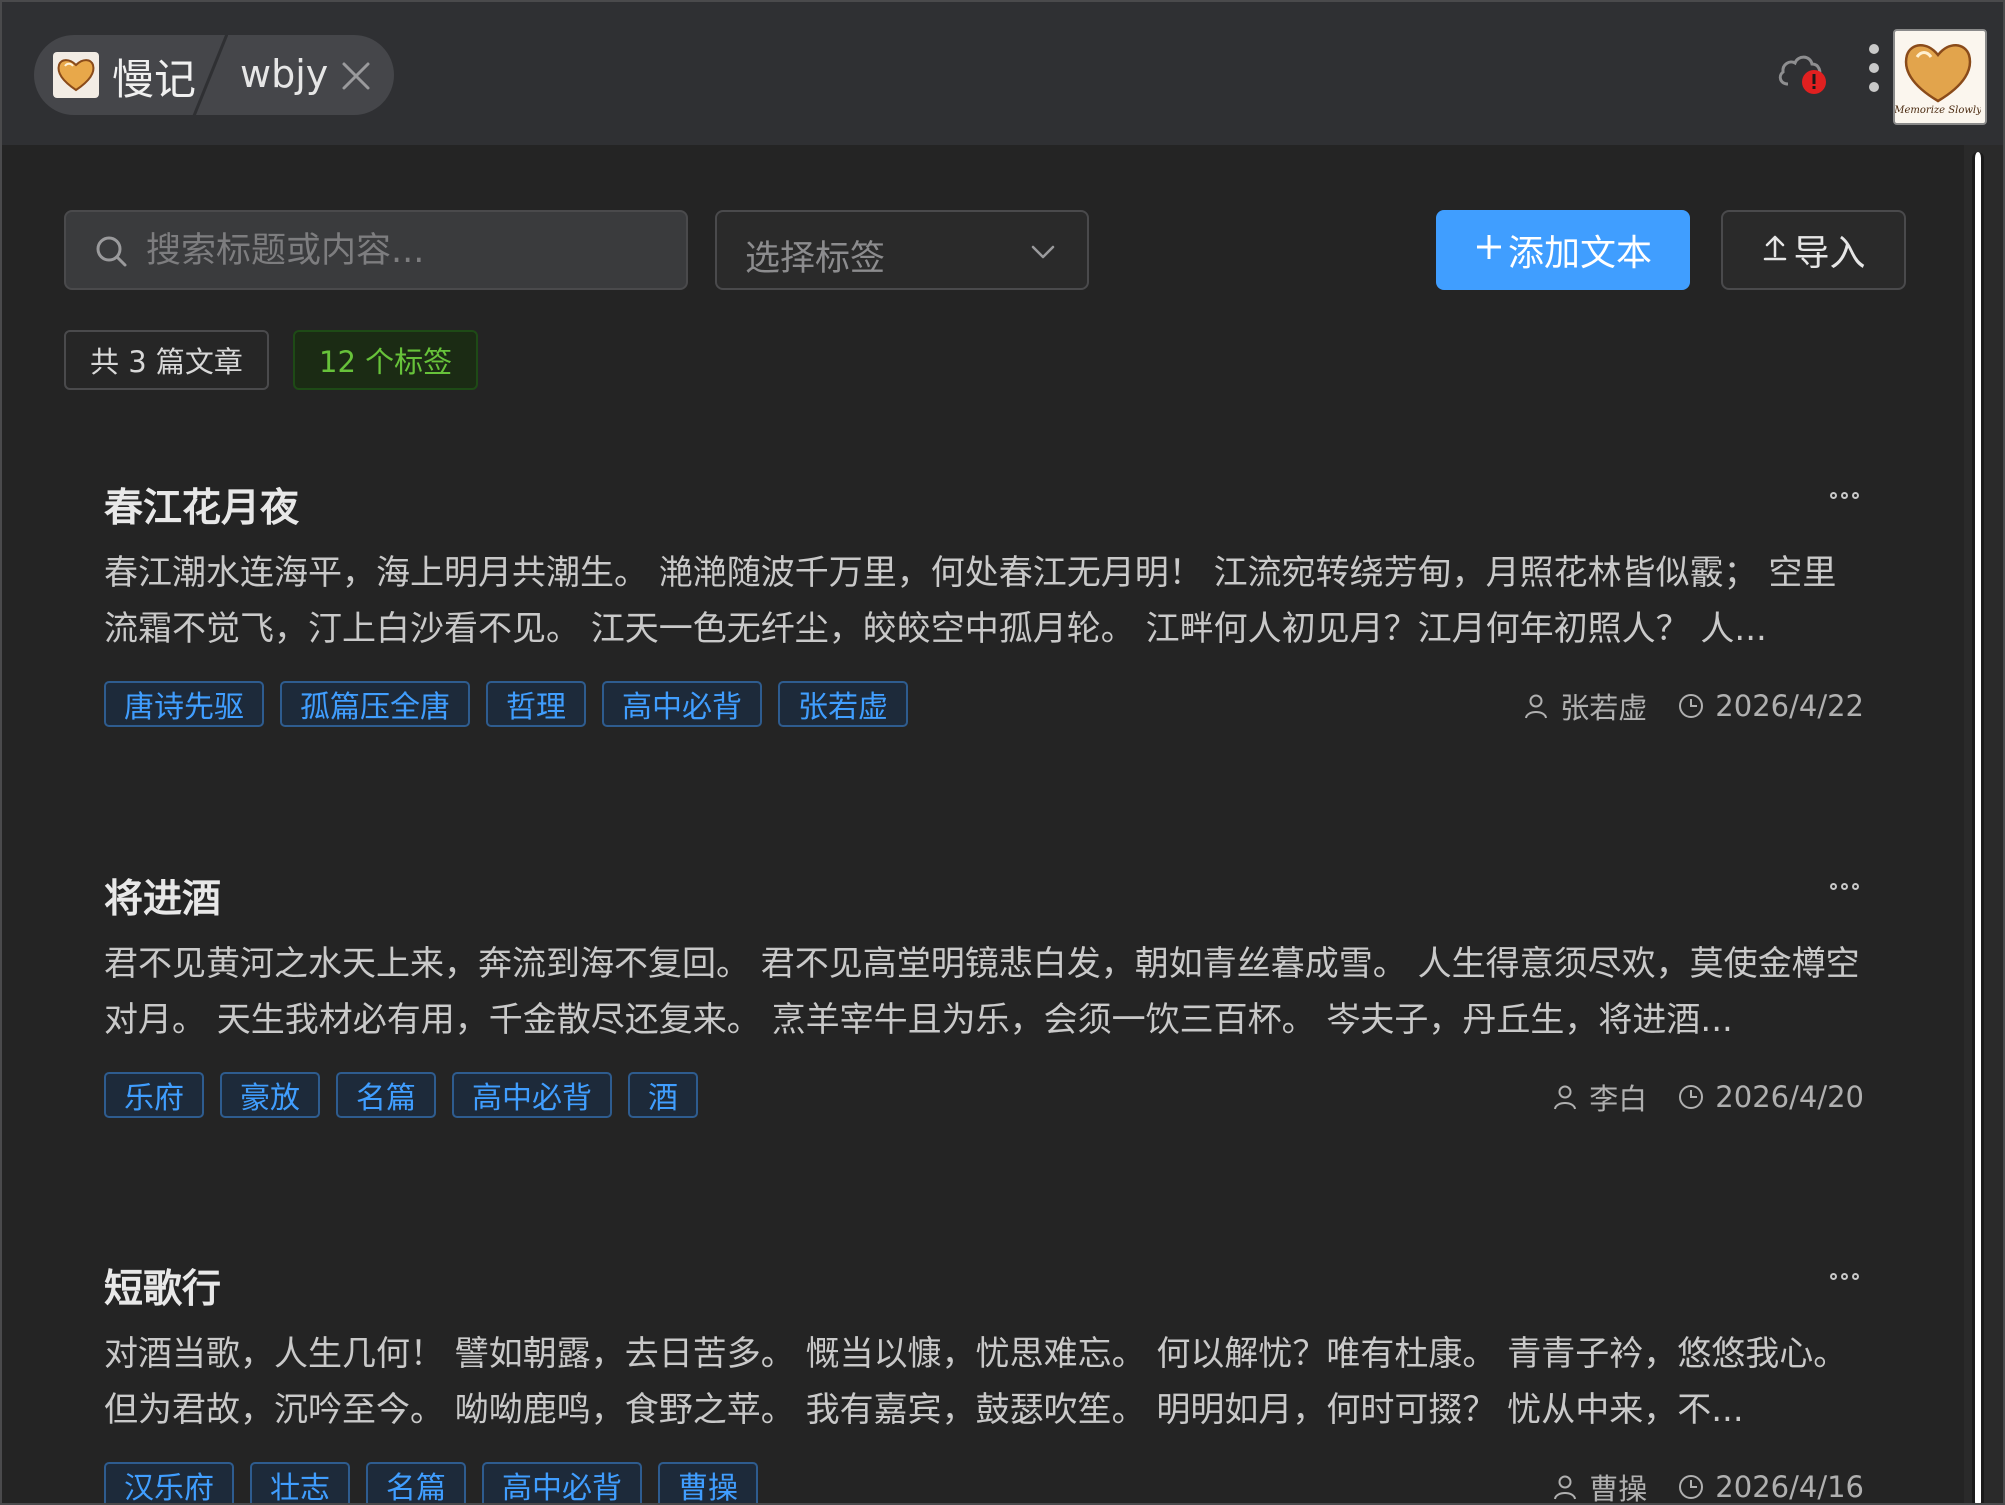  I want to click on tag-chip: 曹操, so click(708, 1482).